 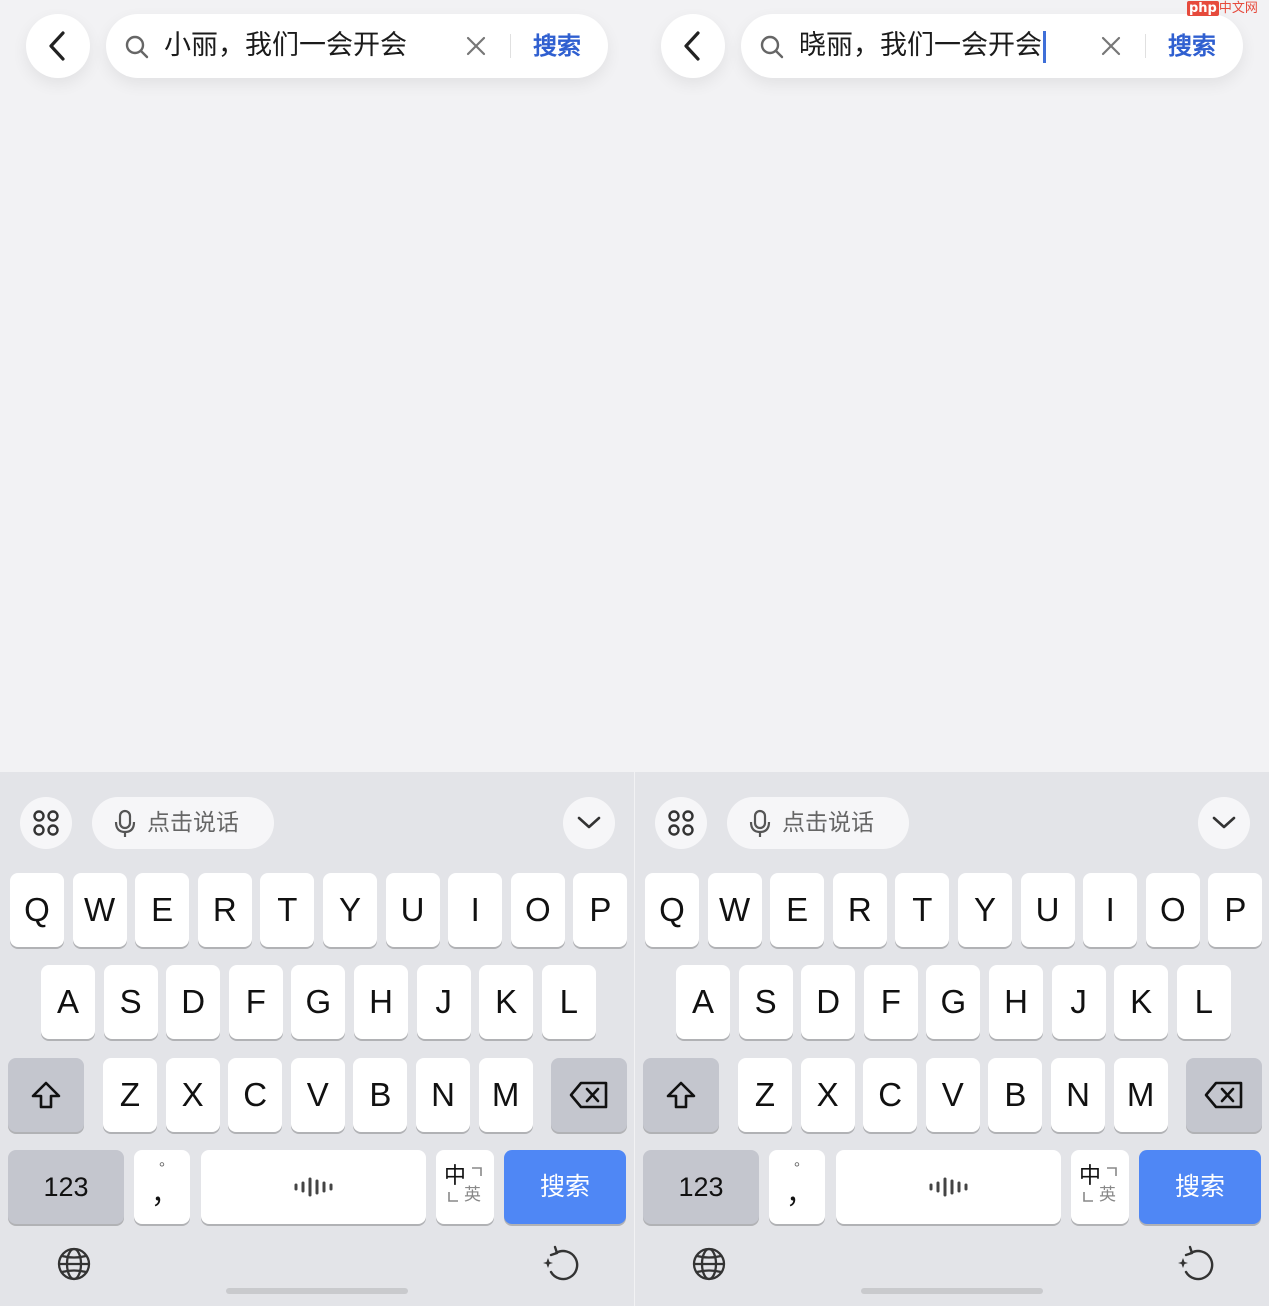 What do you see at coordinates (922, 46) in the screenshot?
I see `search-input: 晓丽，我们一会开会` at bounding box center [922, 46].